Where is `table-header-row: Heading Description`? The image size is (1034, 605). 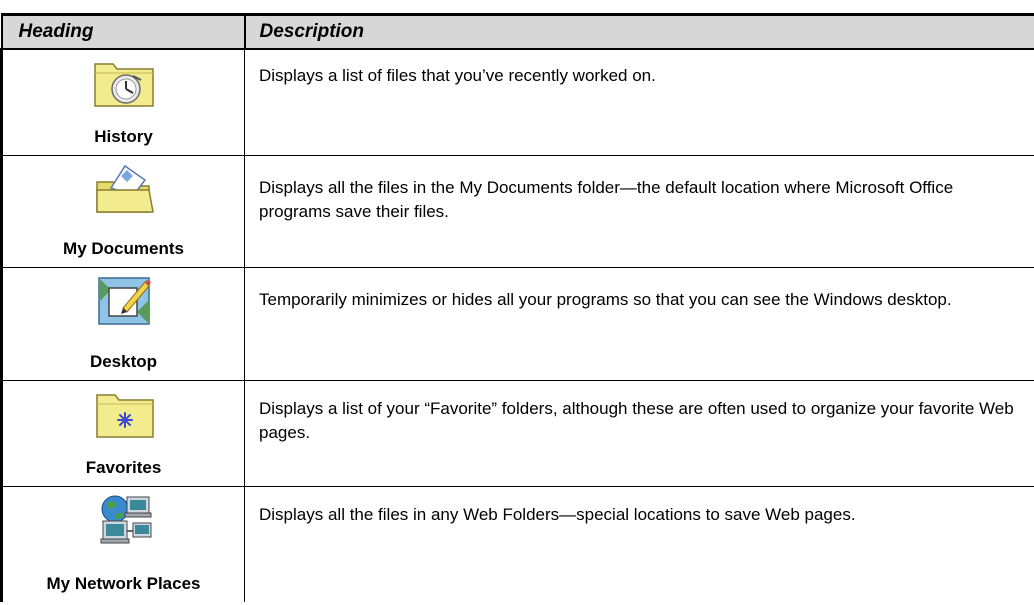
table-header-row: Heading Description is located at coordinates (517, 31).